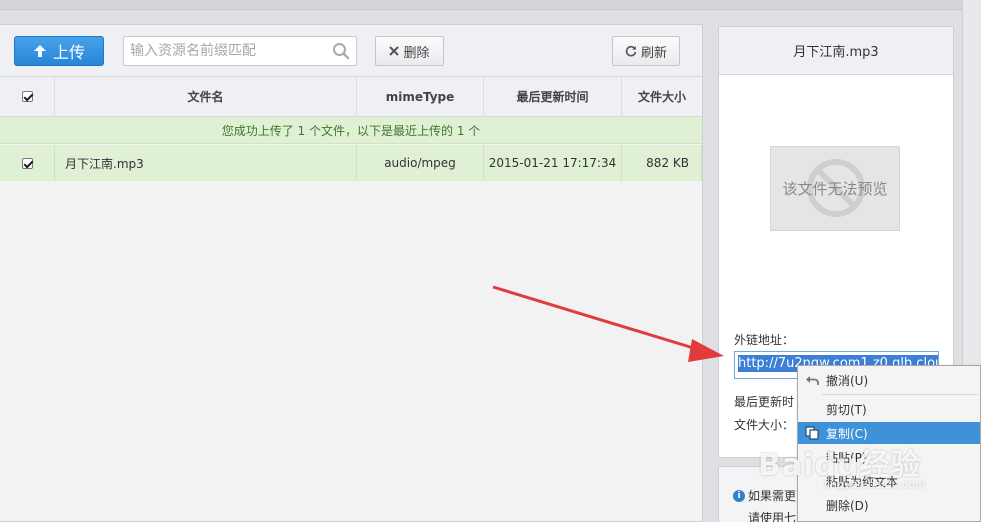 This screenshot has height=522, width=981. I want to click on copy-icon, so click(812, 433).